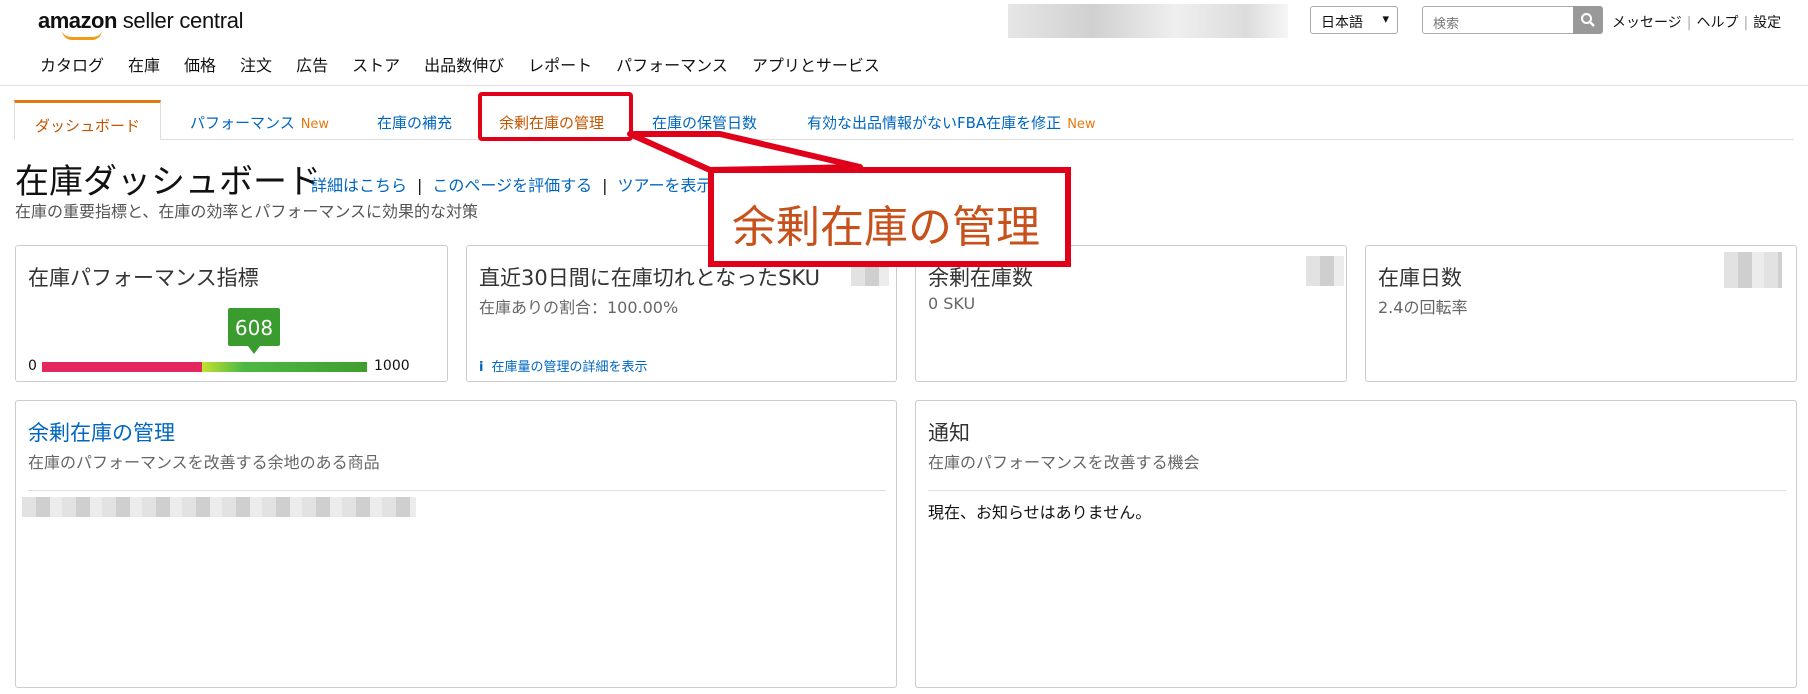 Image resolution: width=1808 pixels, height=694 pixels. What do you see at coordinates (72, 64) in the screenshot?
I see `nav-catalog: カタログ` at bounding box center [72, 64].